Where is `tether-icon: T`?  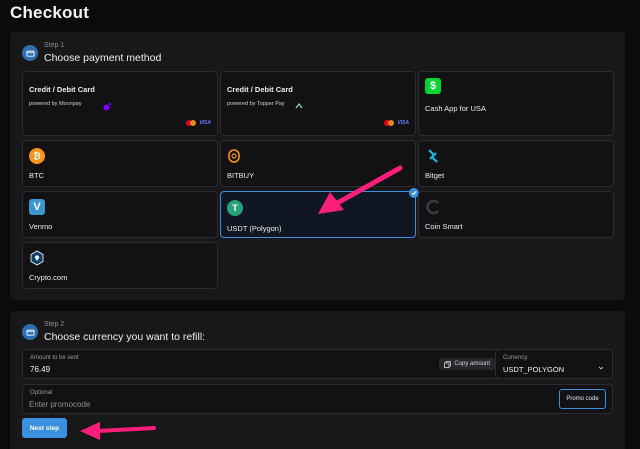 tether-icon: T is located at coordinates (235, 208).